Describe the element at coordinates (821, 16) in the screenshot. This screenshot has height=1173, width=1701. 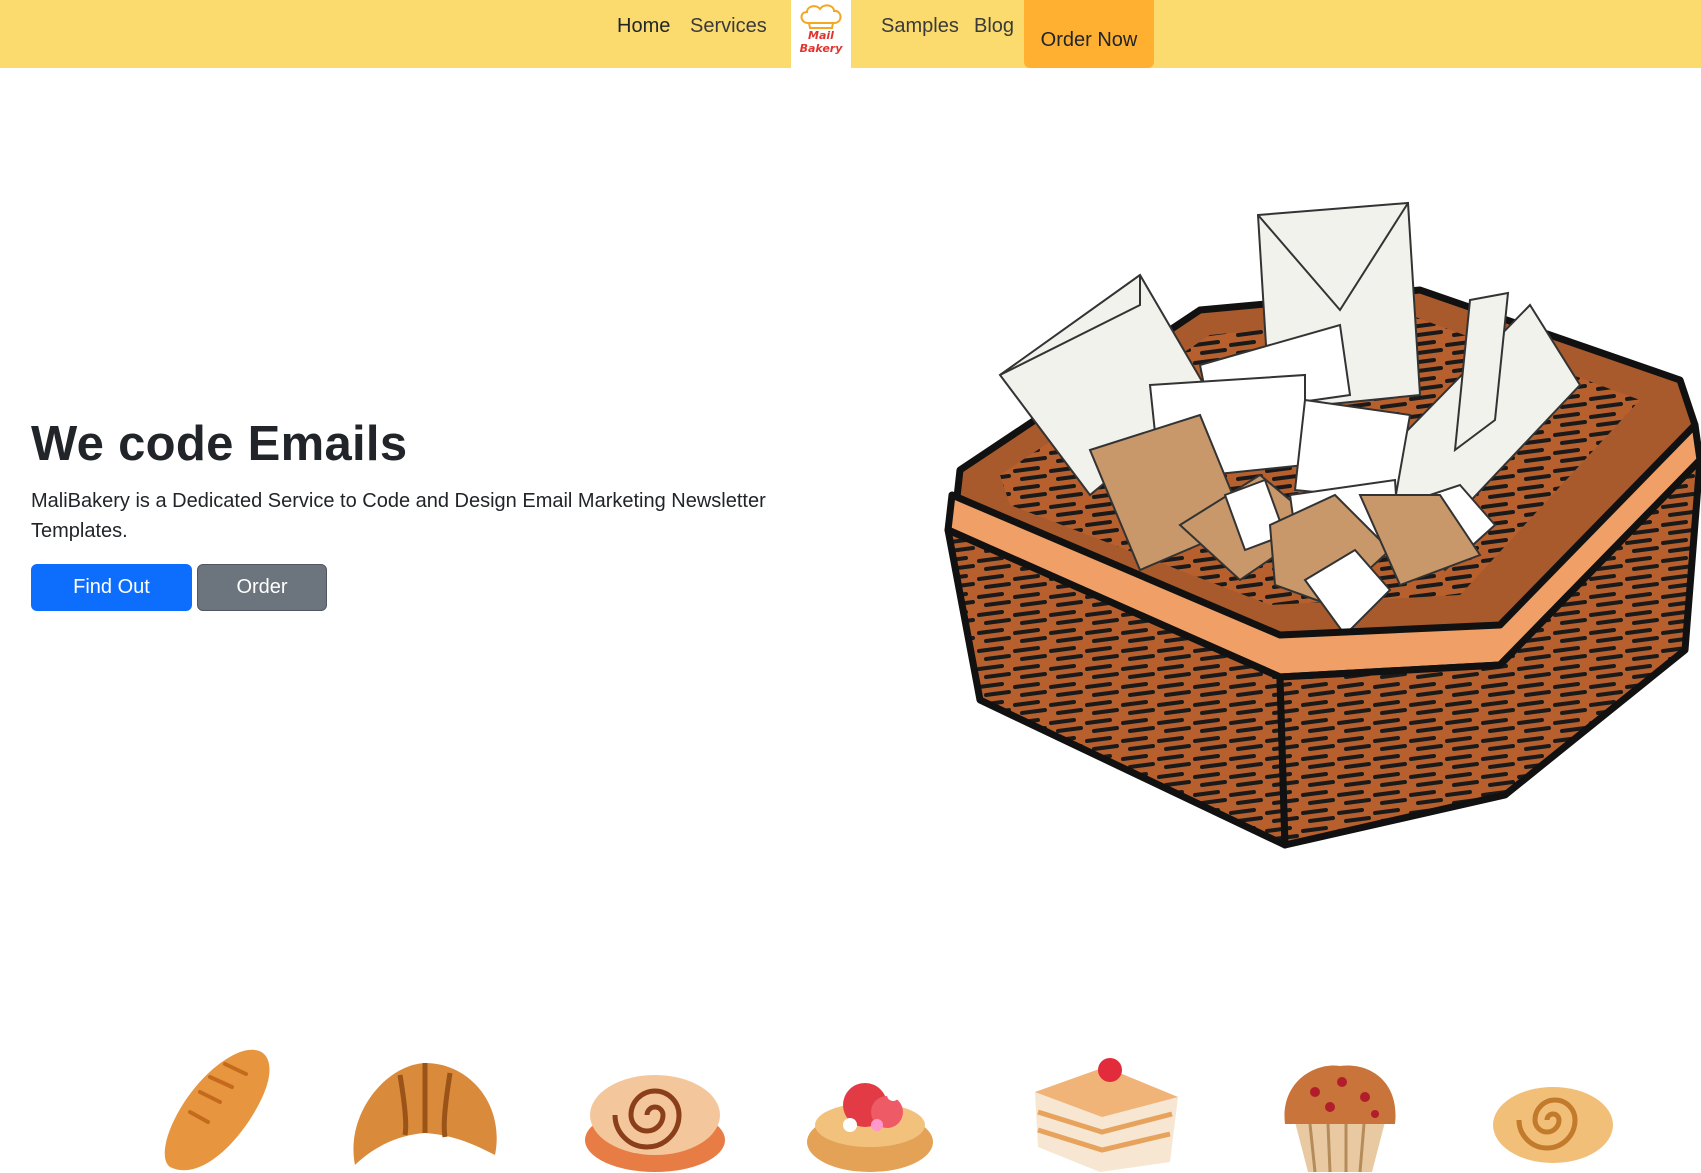
I see `chef-hat-icon` at that location.